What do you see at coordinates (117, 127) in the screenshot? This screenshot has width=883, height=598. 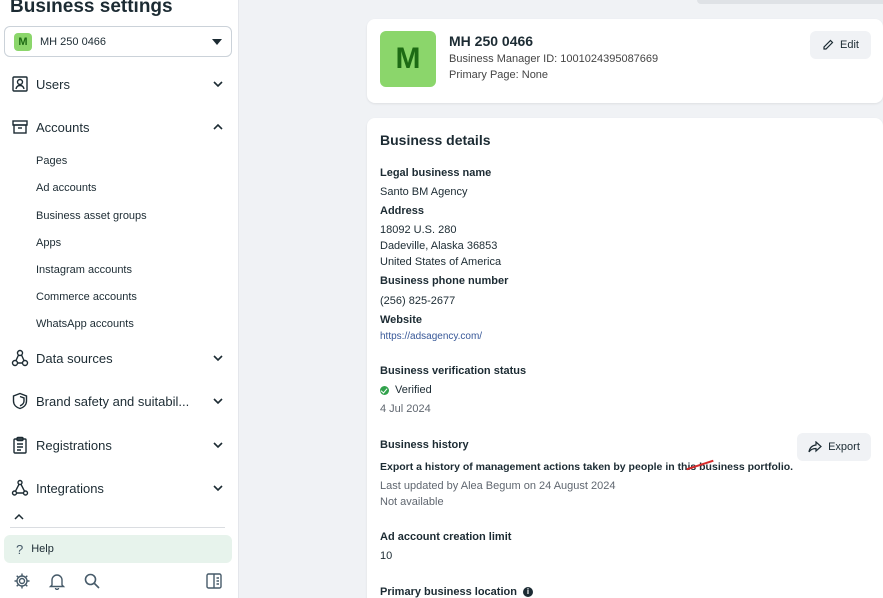 I see `sidebar-item-accounts: Accounts` at bounding box center [117, 127].